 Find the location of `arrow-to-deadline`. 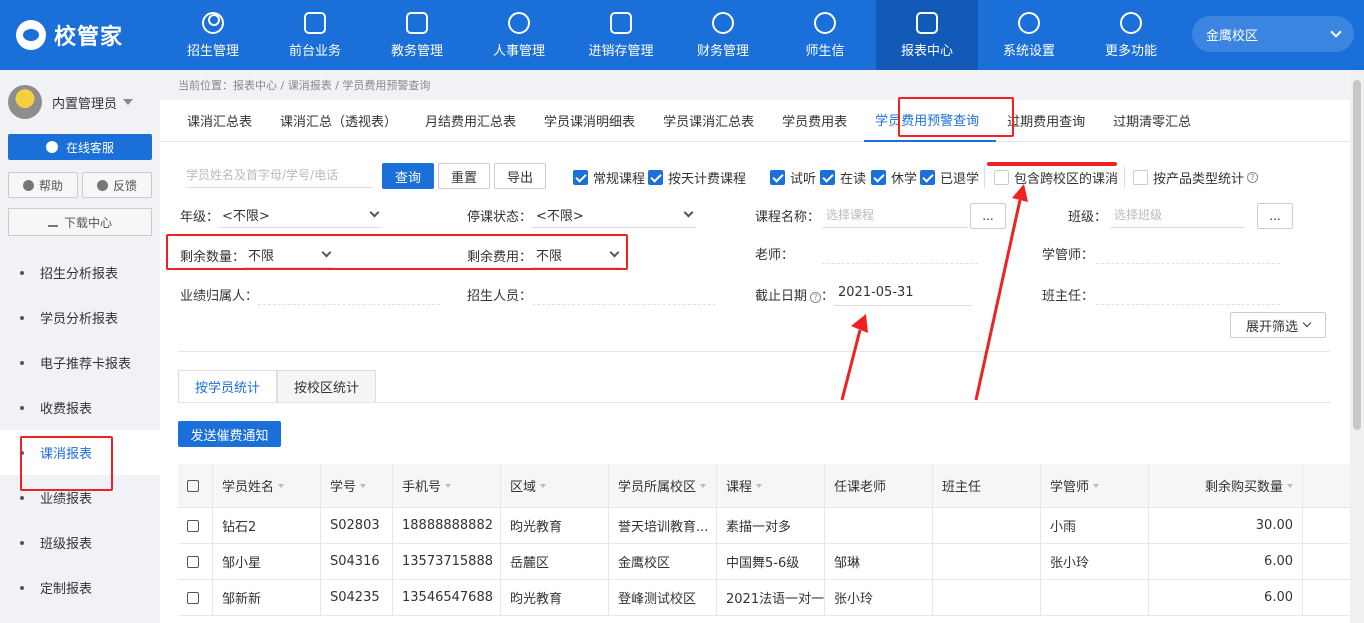

arrow-to-deadline is located at coordinates (854, 357).